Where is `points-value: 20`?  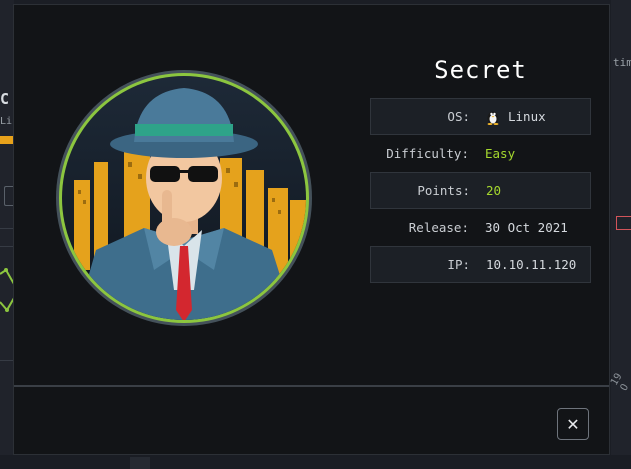
points-value: 20 is located at coordinates (494, 190).